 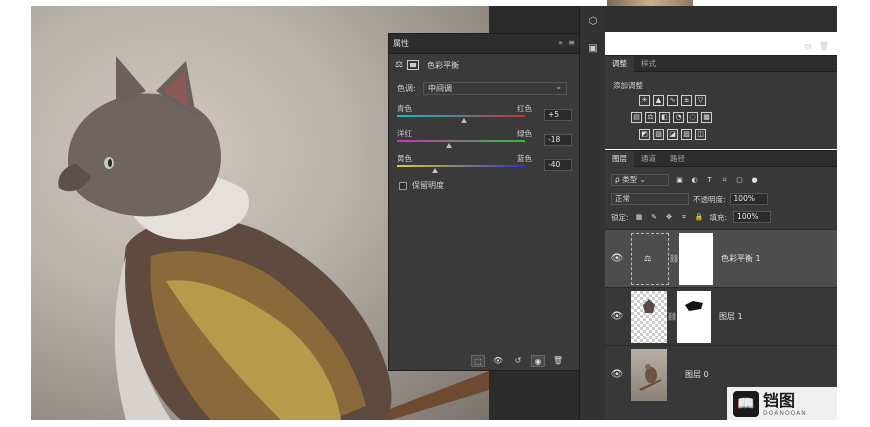 I want to click on vibrance-icon: ▽, so click(x=700, y=100).